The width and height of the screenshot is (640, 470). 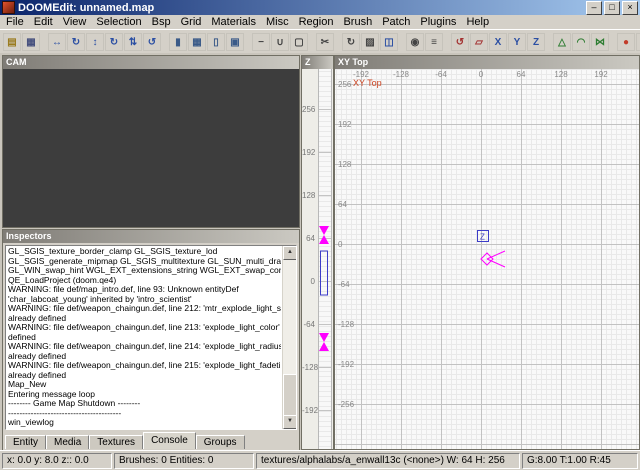 What do you see at coordinates (580, 460) in the screenshot?
I see `status-grid-info: G:8.00 T:1.00 R:45` at bounding box center [580, 460].